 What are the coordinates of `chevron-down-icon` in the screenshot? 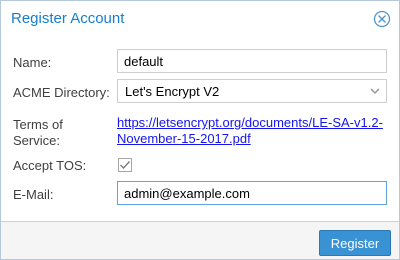 It's located at (375, 91).